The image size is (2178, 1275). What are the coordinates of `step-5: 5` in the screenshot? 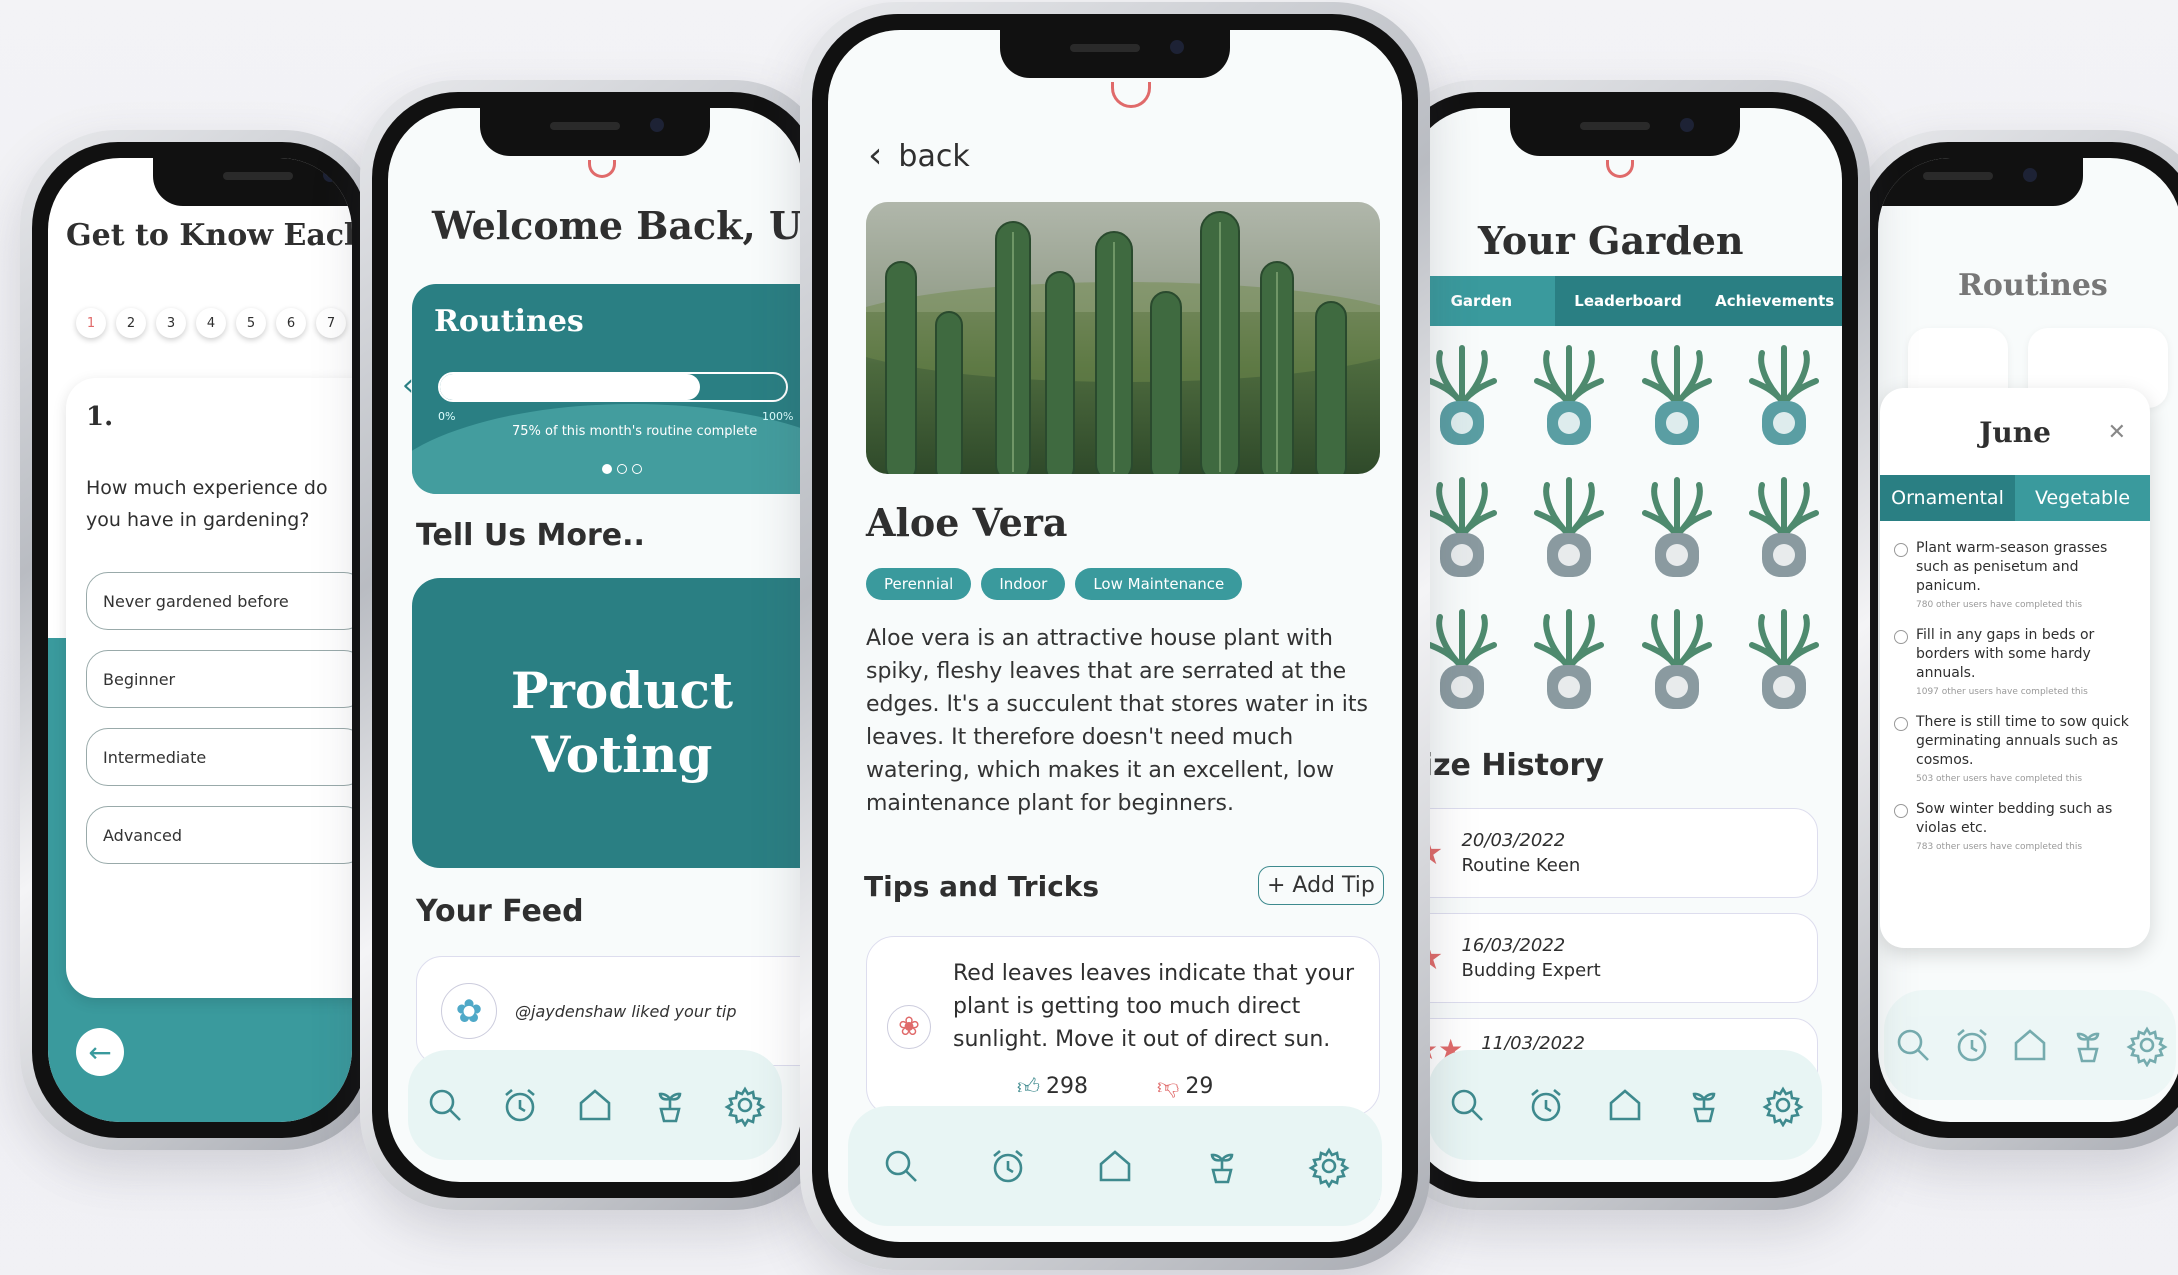 It's located at (251, 323).